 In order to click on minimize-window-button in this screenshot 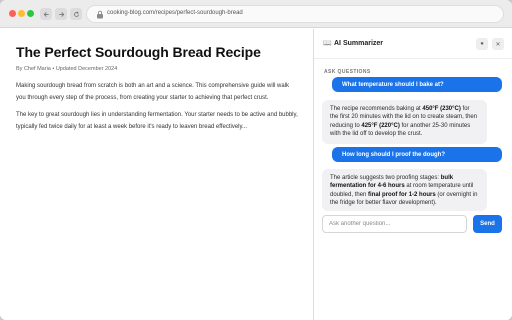, I will do `click(21, 13)`.